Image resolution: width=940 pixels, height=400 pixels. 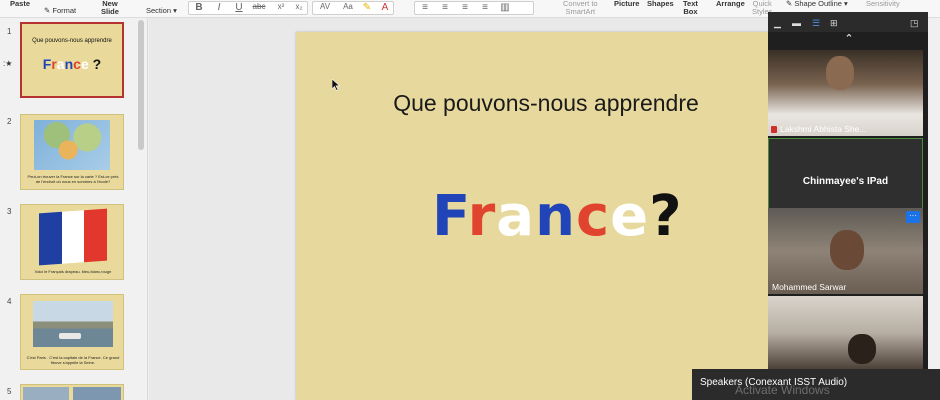 I want to click on highlight-icon: ✎, so click(x=367, y=8).